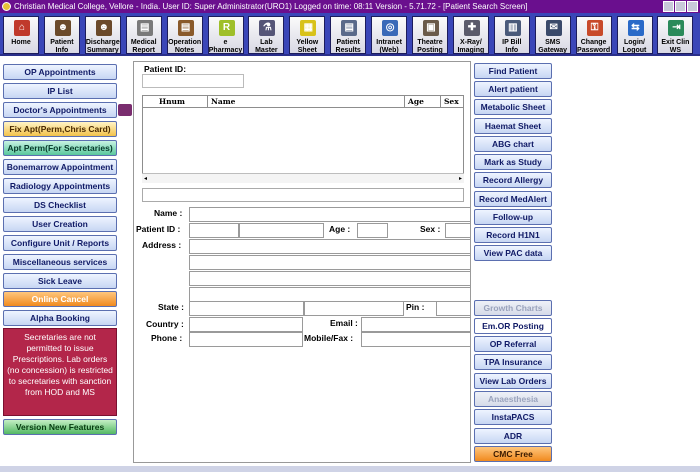 The width and height of the screenshot is (700, 472). I want to click on results-icon: ▤, so click(349, 28).